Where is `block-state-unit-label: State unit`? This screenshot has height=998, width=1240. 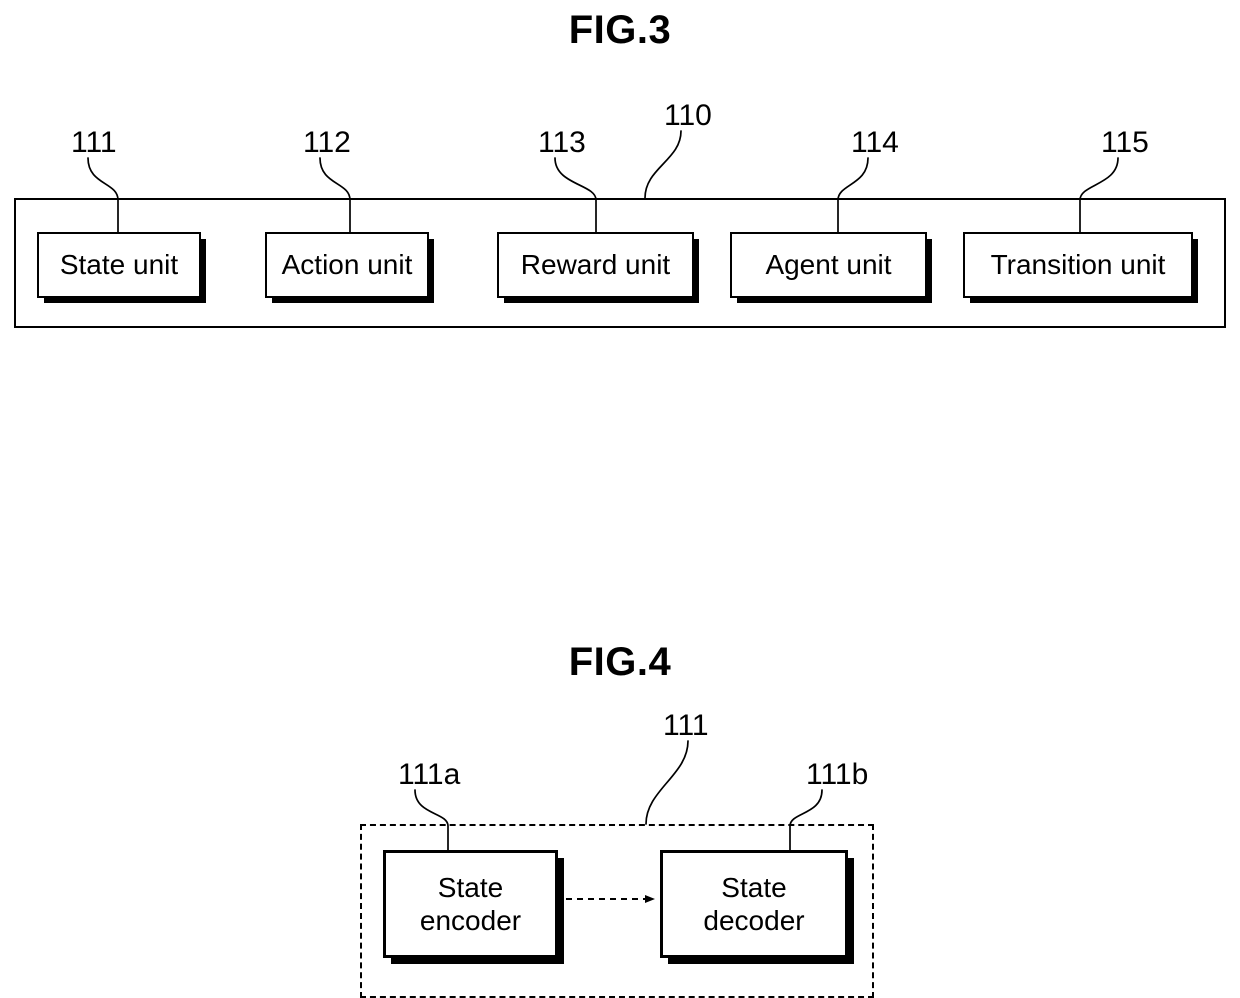 block-state-unit-label: State unit is located at coordinates (119, 264).